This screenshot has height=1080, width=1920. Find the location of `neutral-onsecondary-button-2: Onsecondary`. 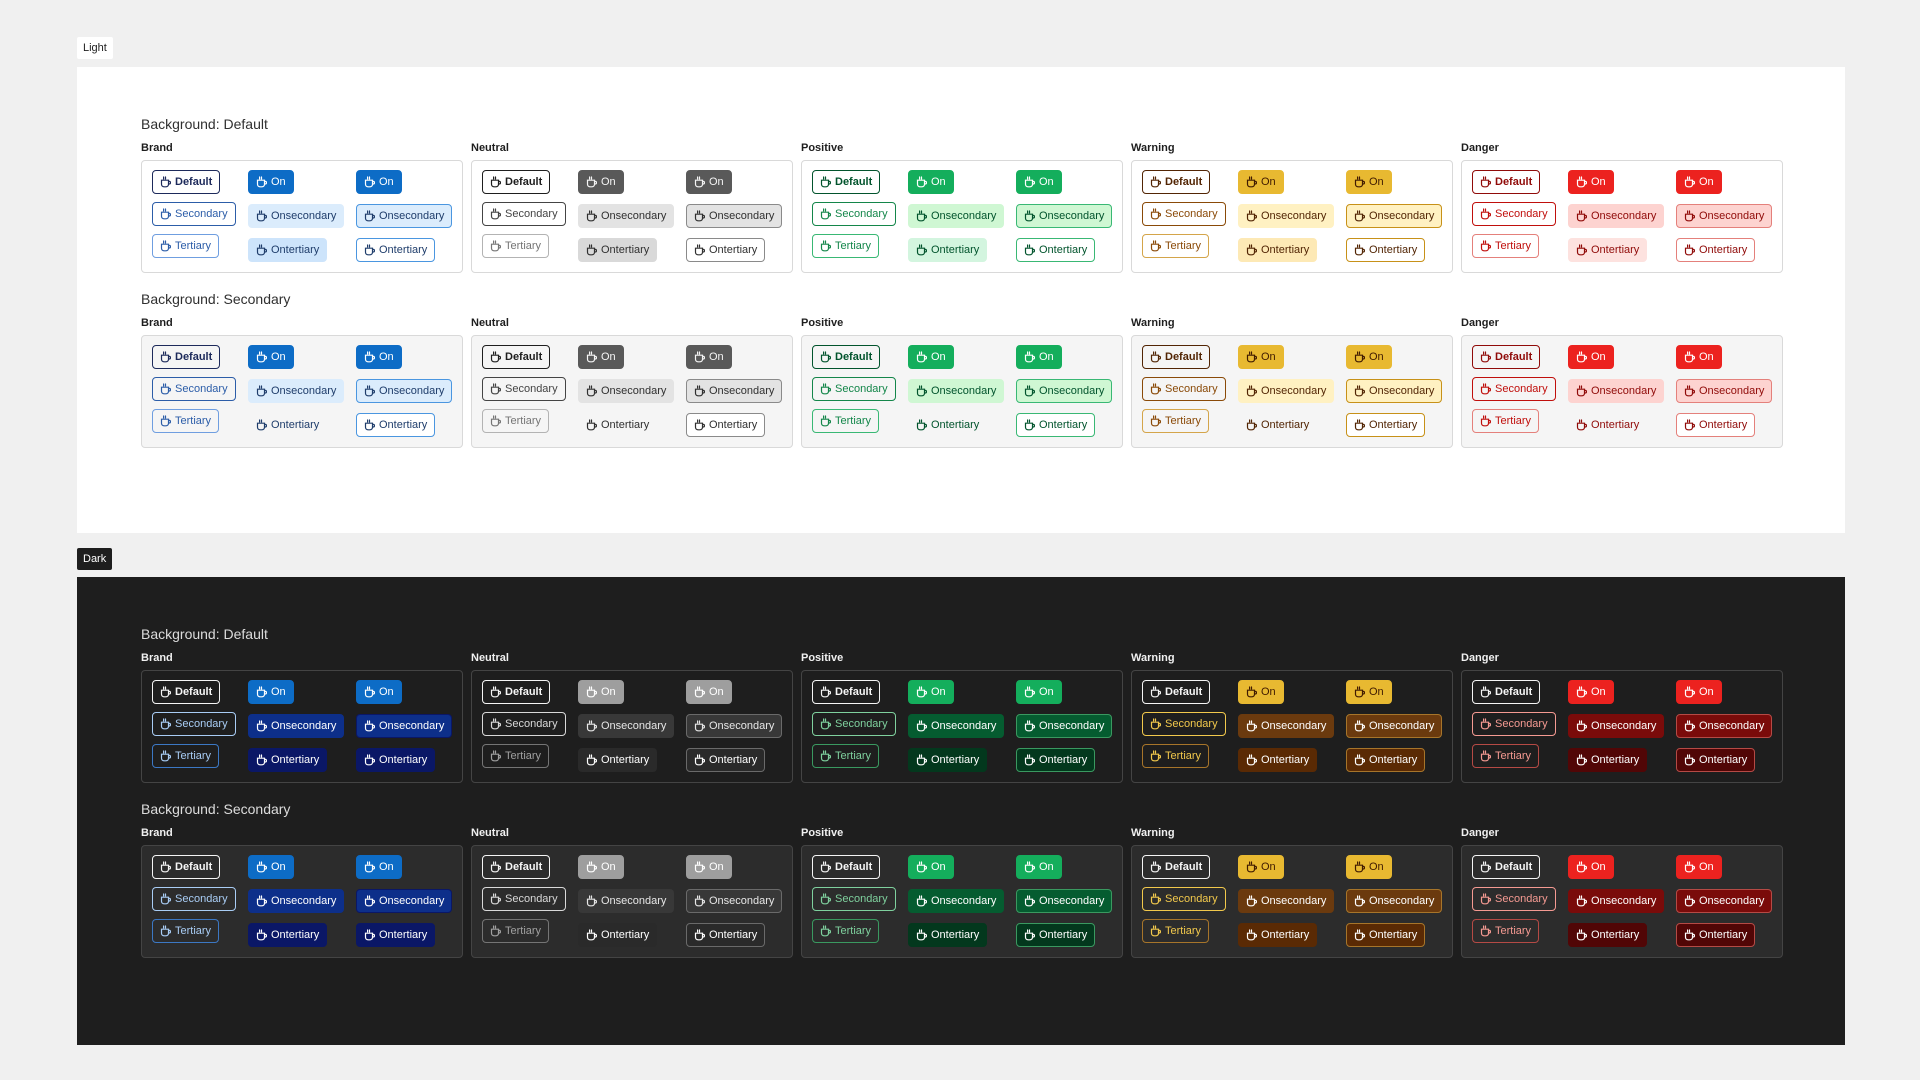

neutral-onsecondary-button-2: Onsecondary is located at coordinates (734, 391).